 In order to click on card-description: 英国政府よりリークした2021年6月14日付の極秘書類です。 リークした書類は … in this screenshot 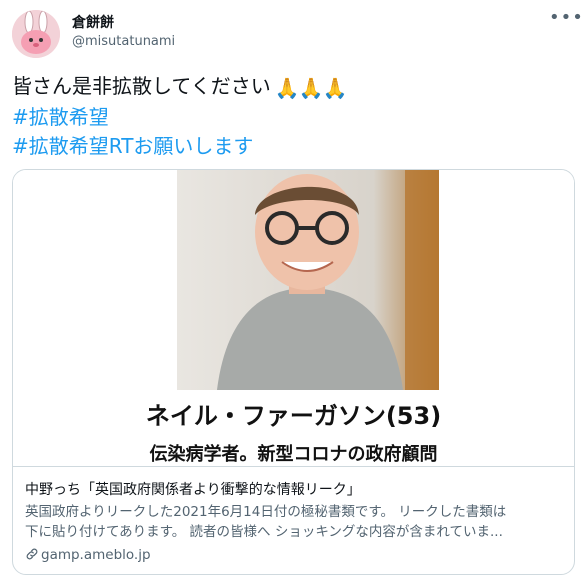, I will do `click(295, 522)`.